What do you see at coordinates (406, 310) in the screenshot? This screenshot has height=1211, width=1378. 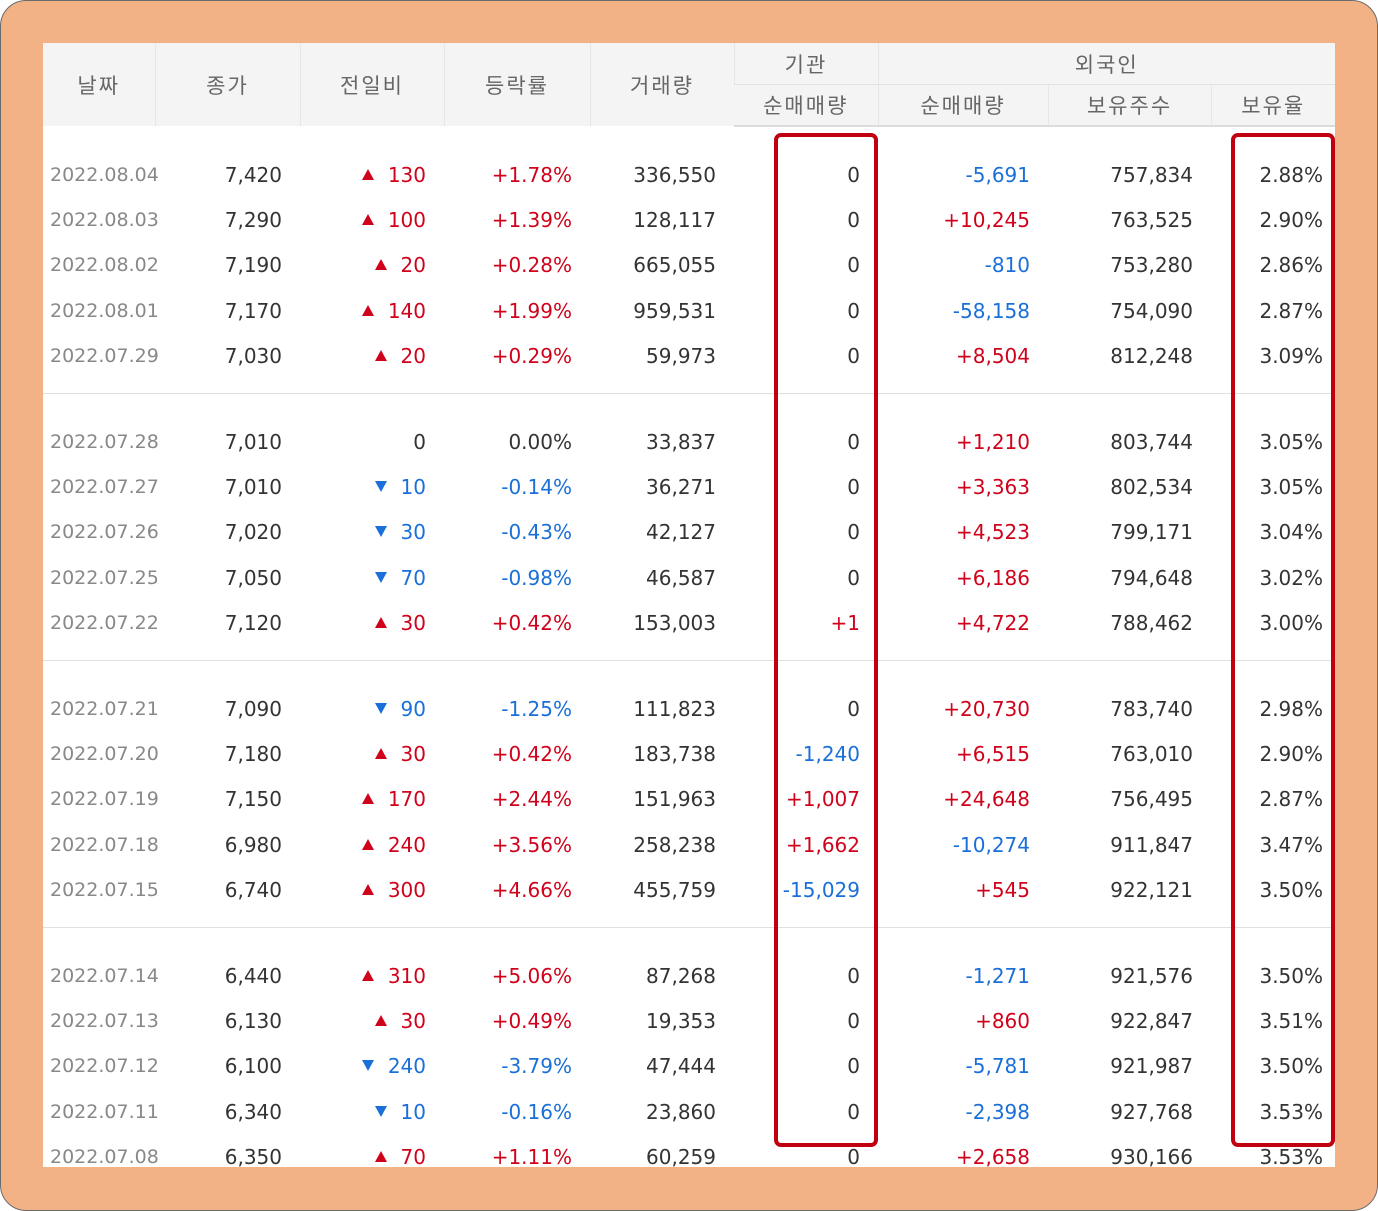 I see `change-value: 140` at bounding box center [406, 310].